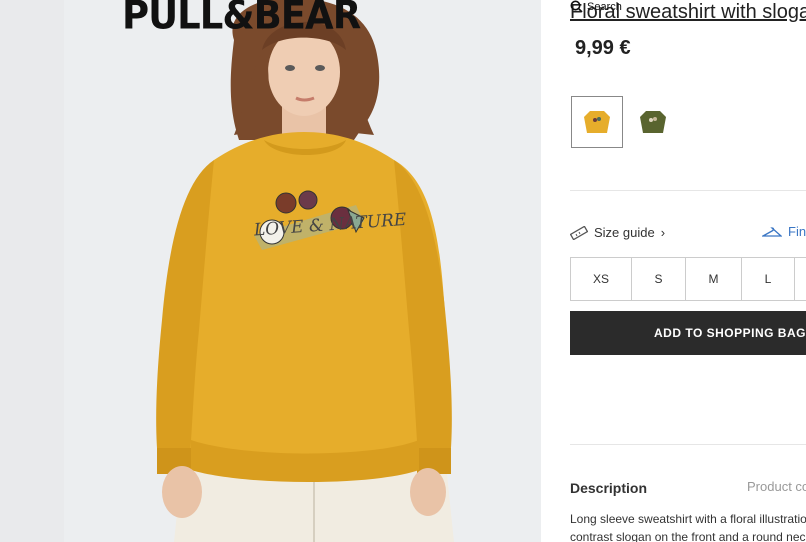 The width and height of the screenshot is (806, 542). I want to click on search-icon, so click(576, 6).